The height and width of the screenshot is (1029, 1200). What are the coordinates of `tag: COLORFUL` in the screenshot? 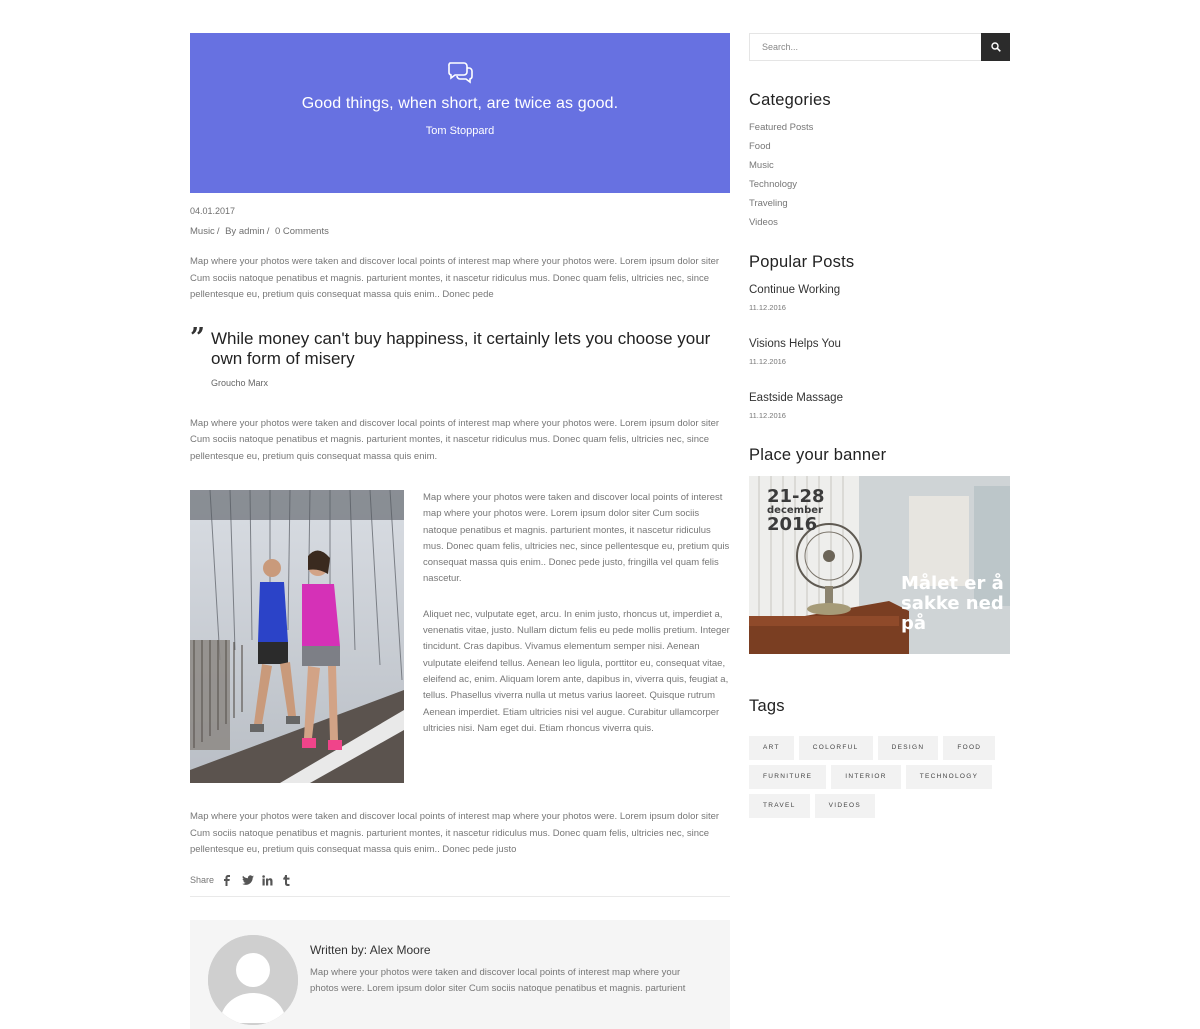 It's located at (835, 748).